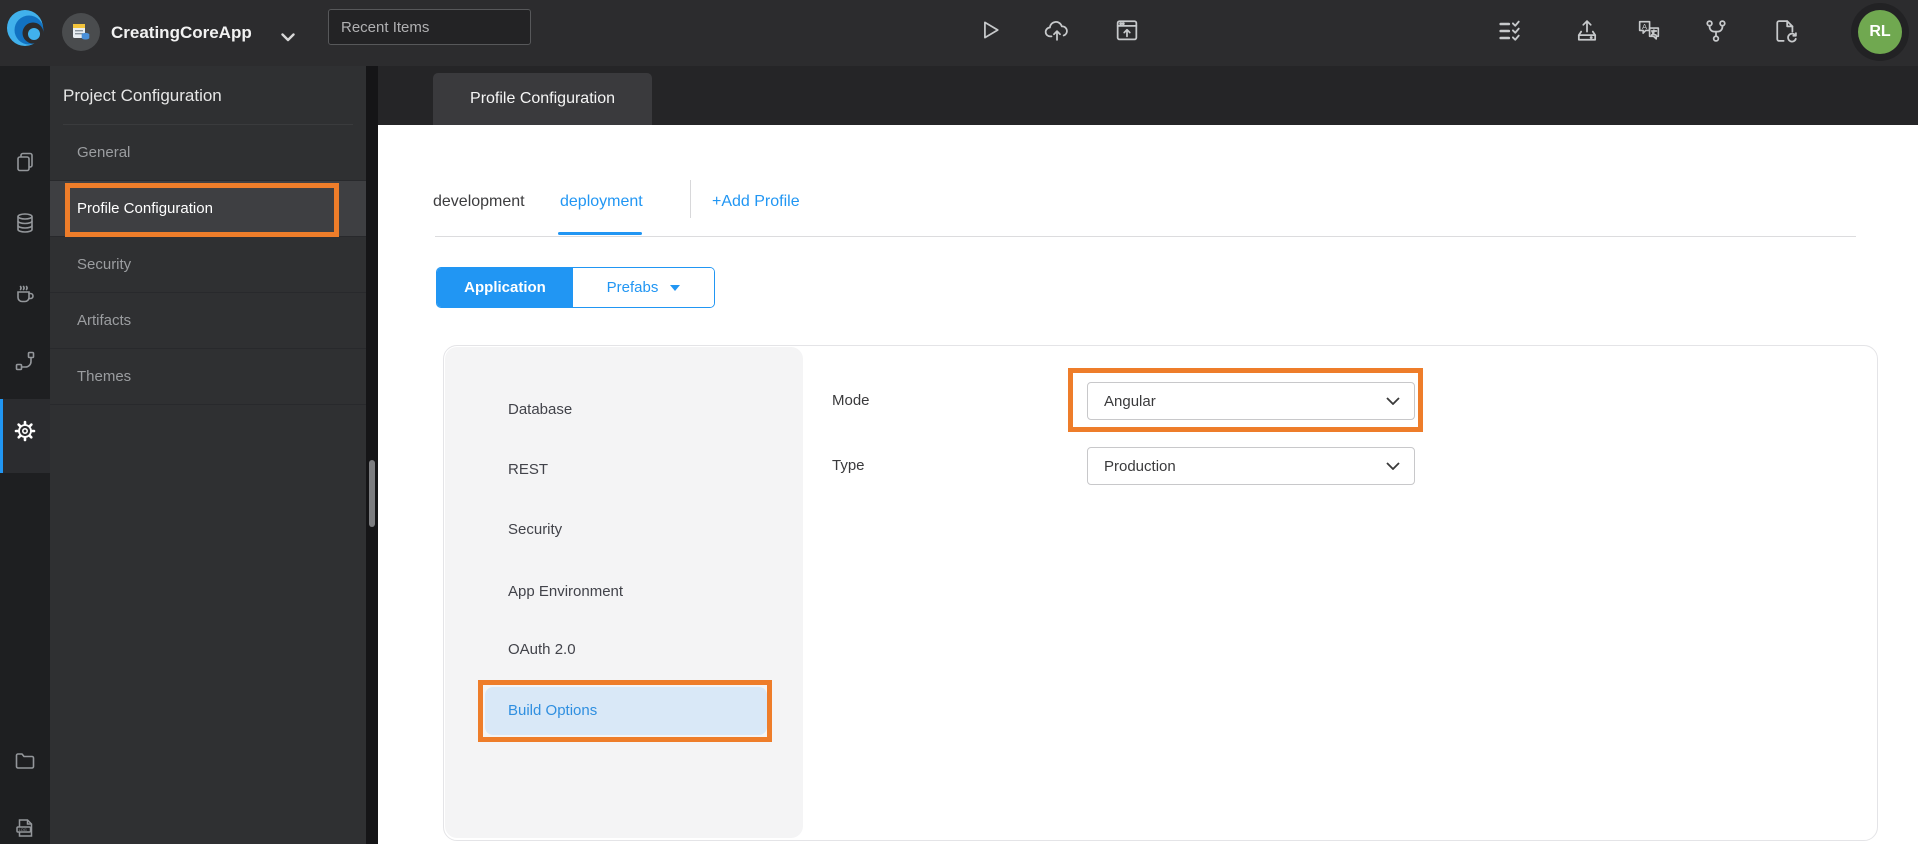  I want to click on version-control-button, so click(1716, 31).